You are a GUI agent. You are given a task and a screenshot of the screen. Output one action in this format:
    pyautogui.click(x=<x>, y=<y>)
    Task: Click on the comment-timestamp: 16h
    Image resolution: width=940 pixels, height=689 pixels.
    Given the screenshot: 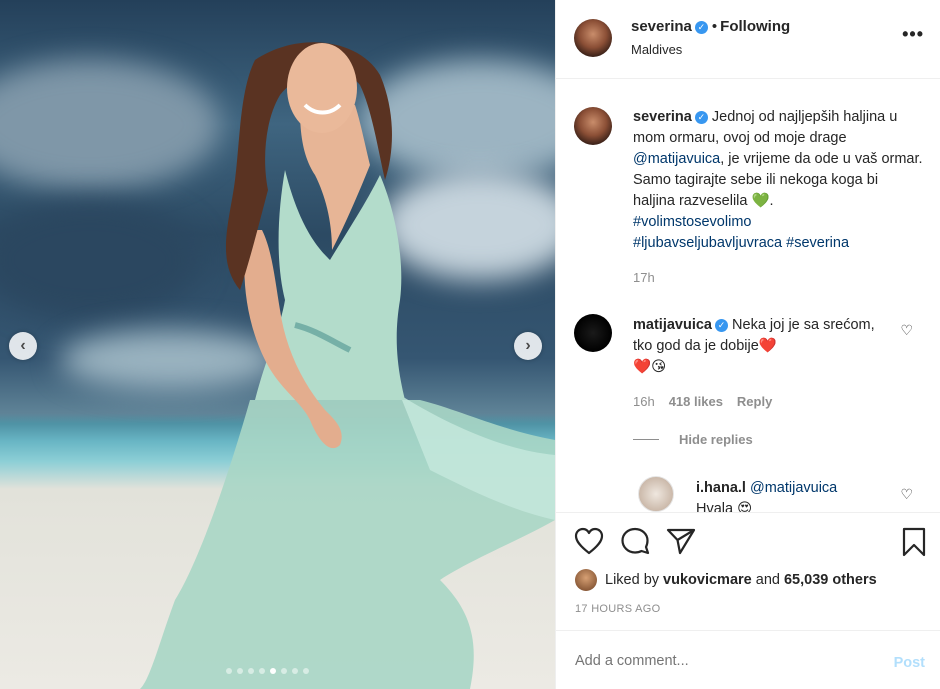 What is the action you would take?
    pyautogui.click(x=644, y=401)
    